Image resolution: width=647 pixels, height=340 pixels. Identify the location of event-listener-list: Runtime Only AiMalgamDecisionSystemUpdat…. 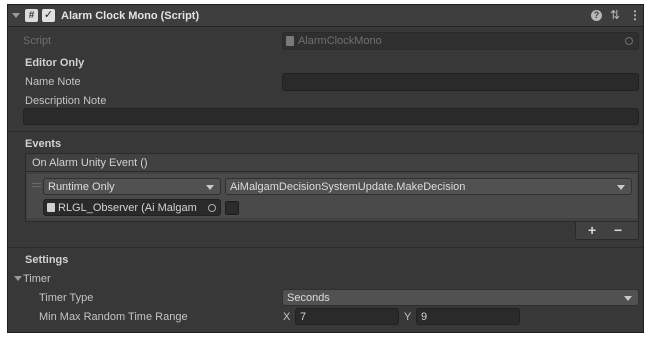
(332, 197).